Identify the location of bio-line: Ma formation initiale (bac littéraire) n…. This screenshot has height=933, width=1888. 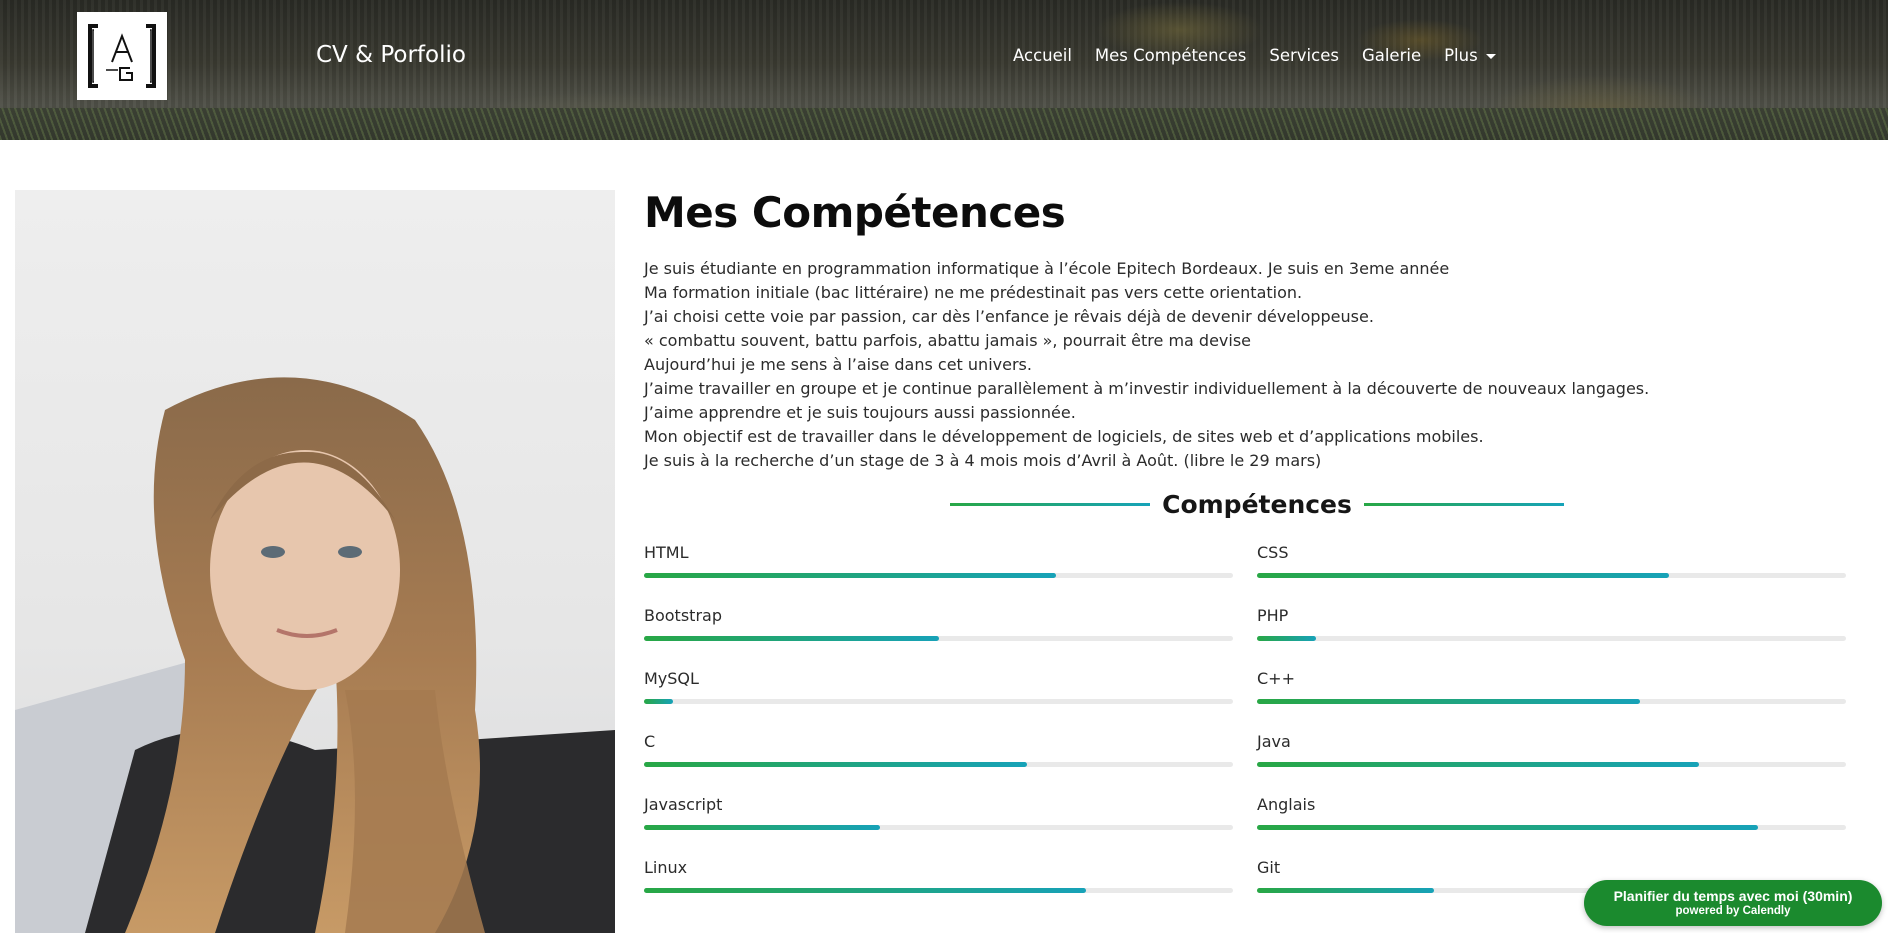
(973, 292).